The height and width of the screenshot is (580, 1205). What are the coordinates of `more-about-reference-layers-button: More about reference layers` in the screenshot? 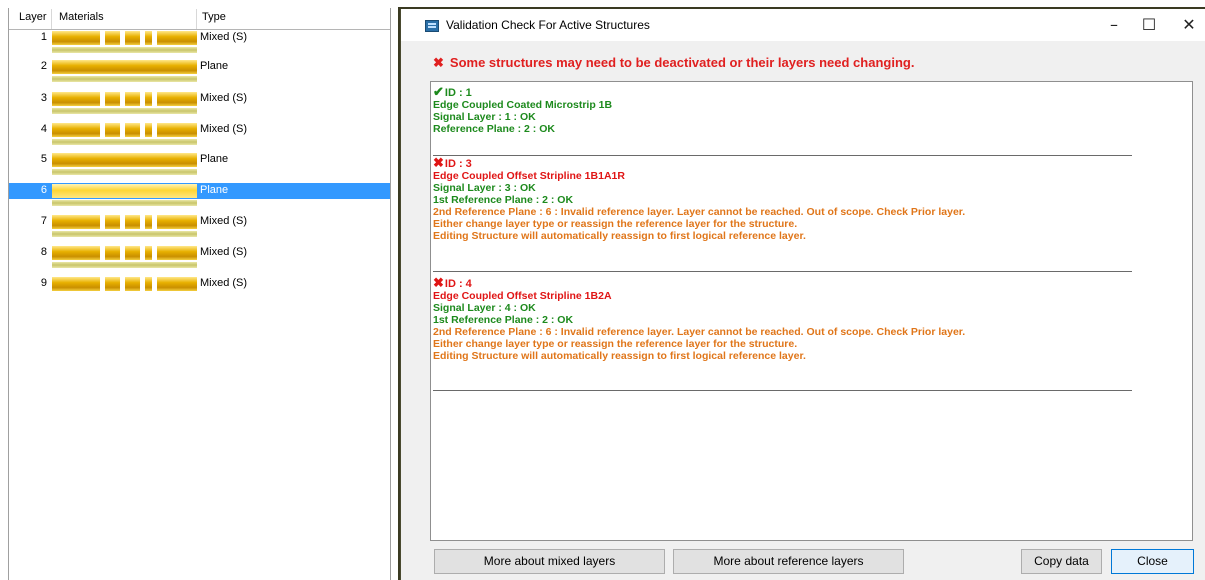 It's located at (788, 561).